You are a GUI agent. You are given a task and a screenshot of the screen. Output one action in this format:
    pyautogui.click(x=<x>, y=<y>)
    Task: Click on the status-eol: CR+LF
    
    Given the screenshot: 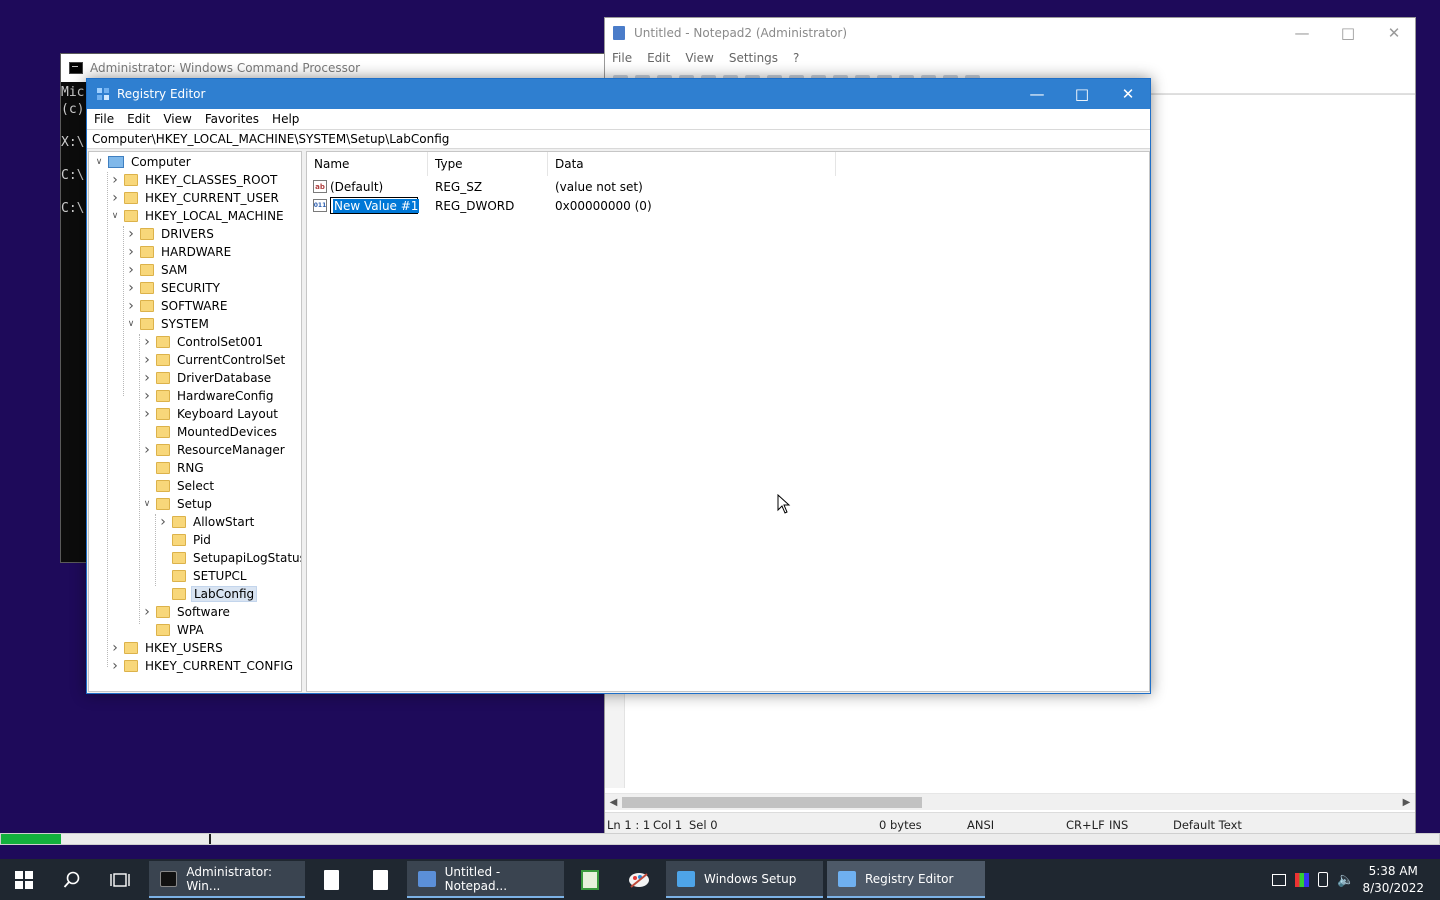 What is the action you would take?
    pyautogui.click(x=1085, y=825)
    